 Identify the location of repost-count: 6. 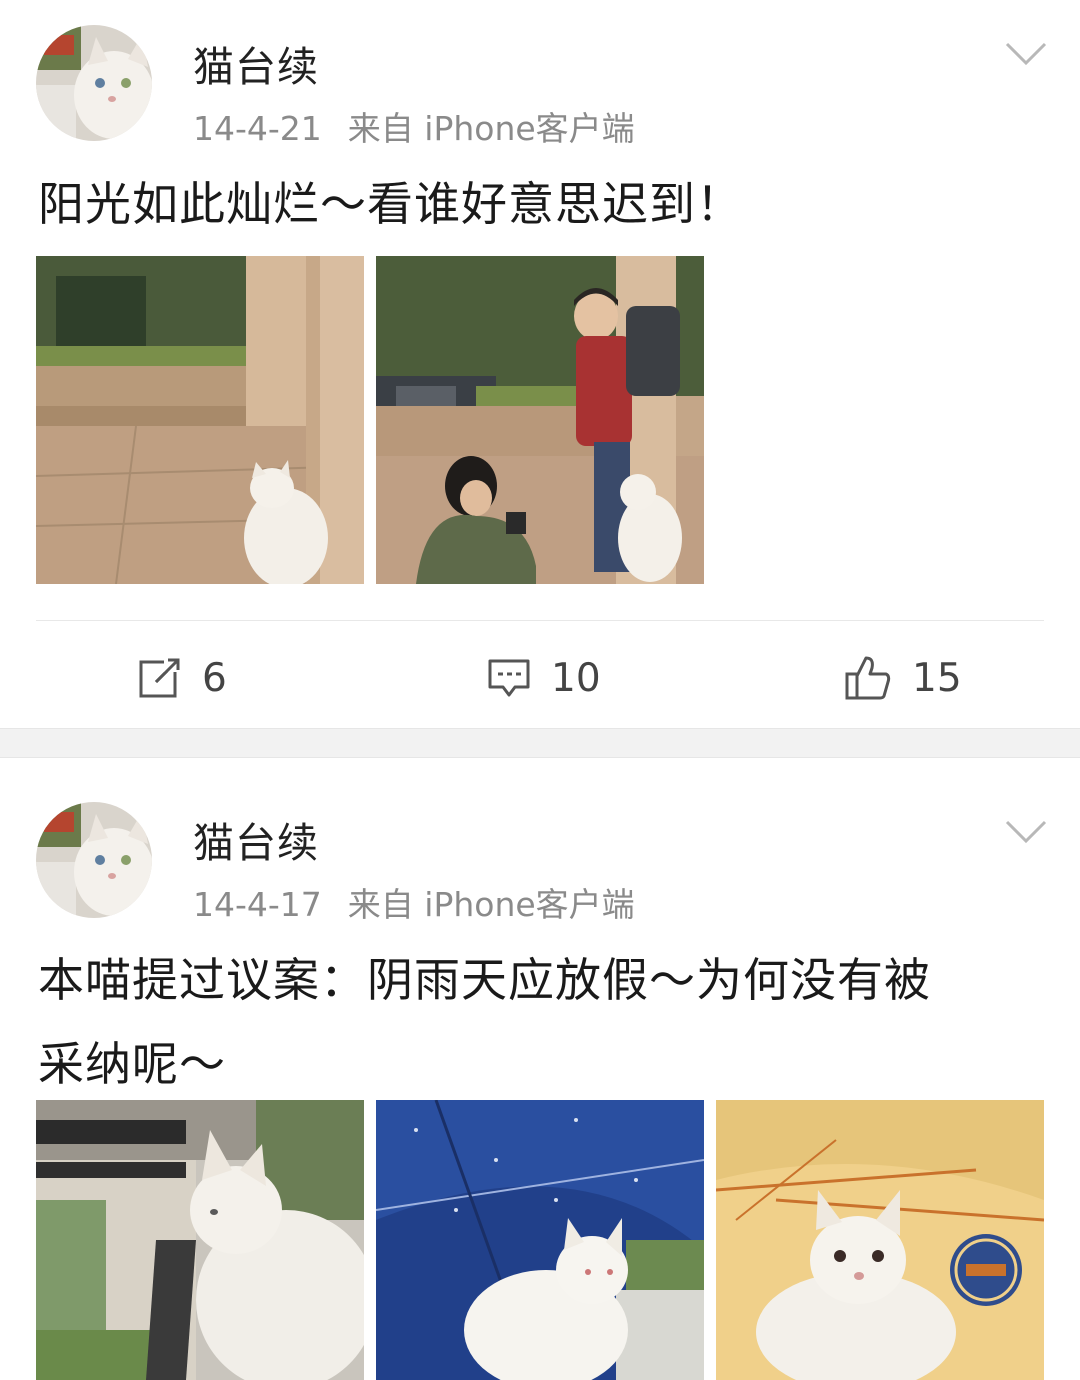
(214, 678).